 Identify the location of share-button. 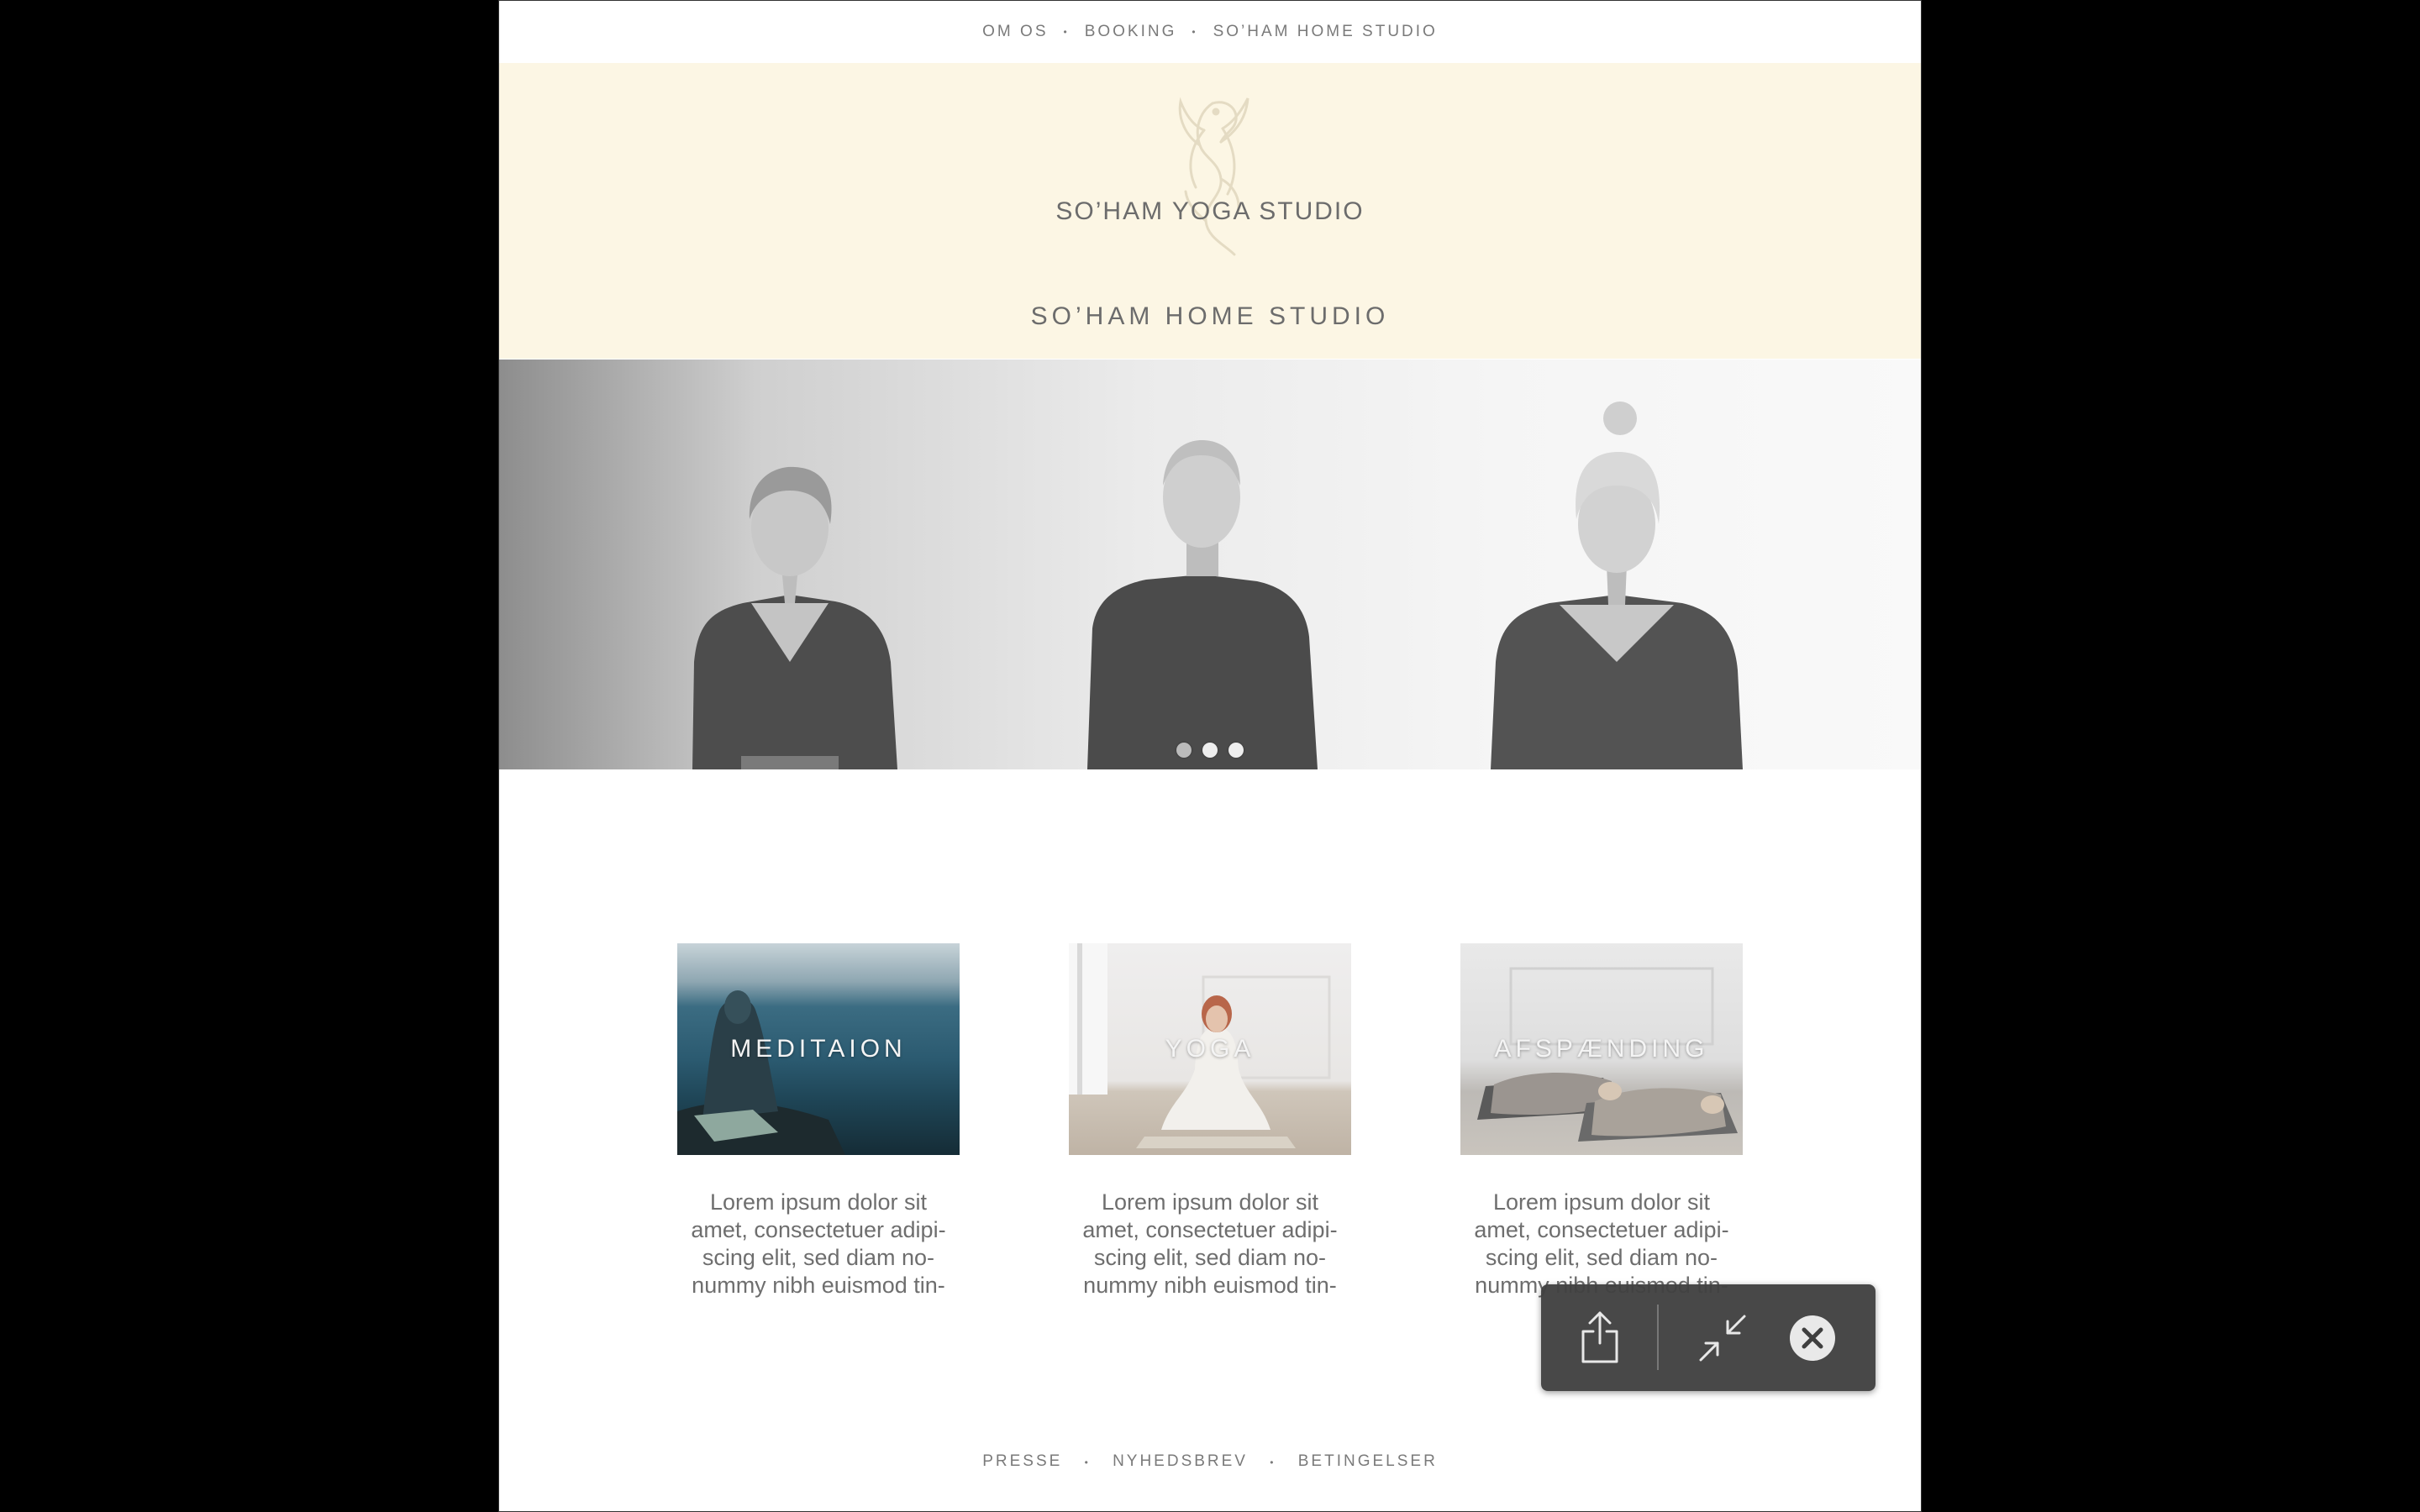
(1600, 1337).